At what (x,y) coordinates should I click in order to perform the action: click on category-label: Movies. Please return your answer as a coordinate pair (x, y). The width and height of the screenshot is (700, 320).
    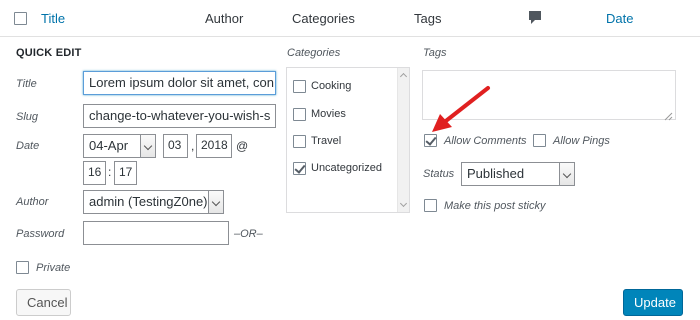
    Looking at the image, I should click on (328, 114).